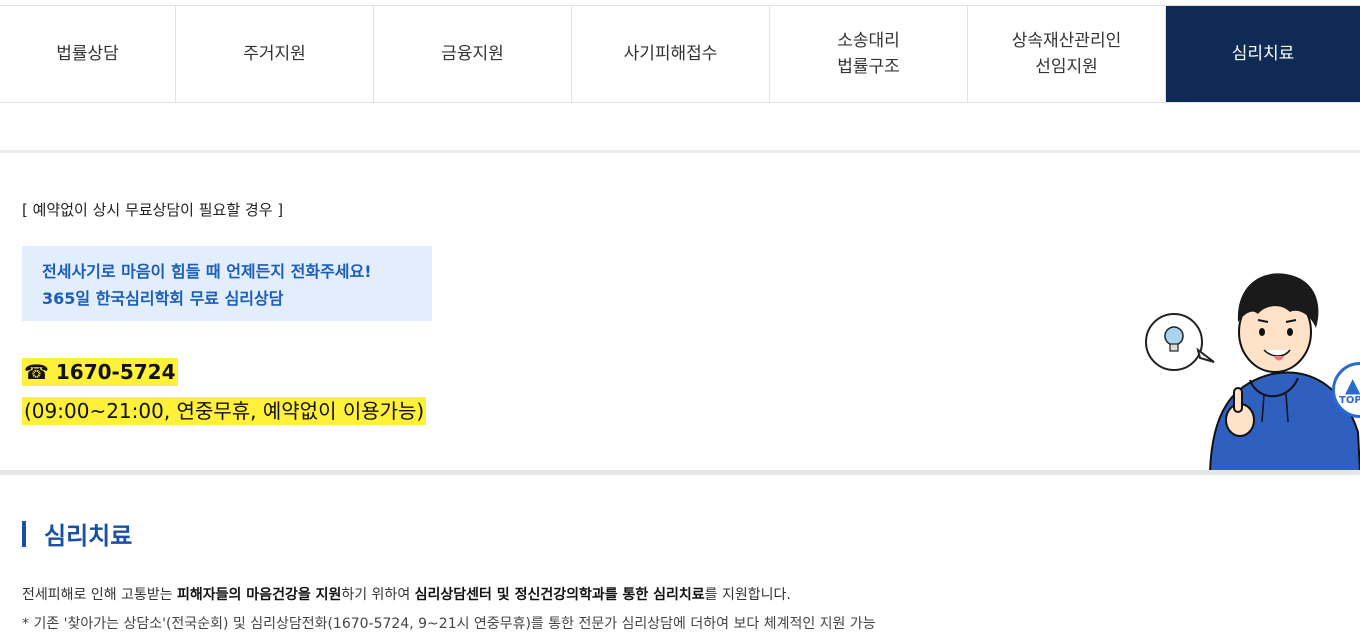 Image resolution: width=1360 pixels, height=633 pixels. I want to click on tab-financial-support: 금융지원, so click(473, 54).